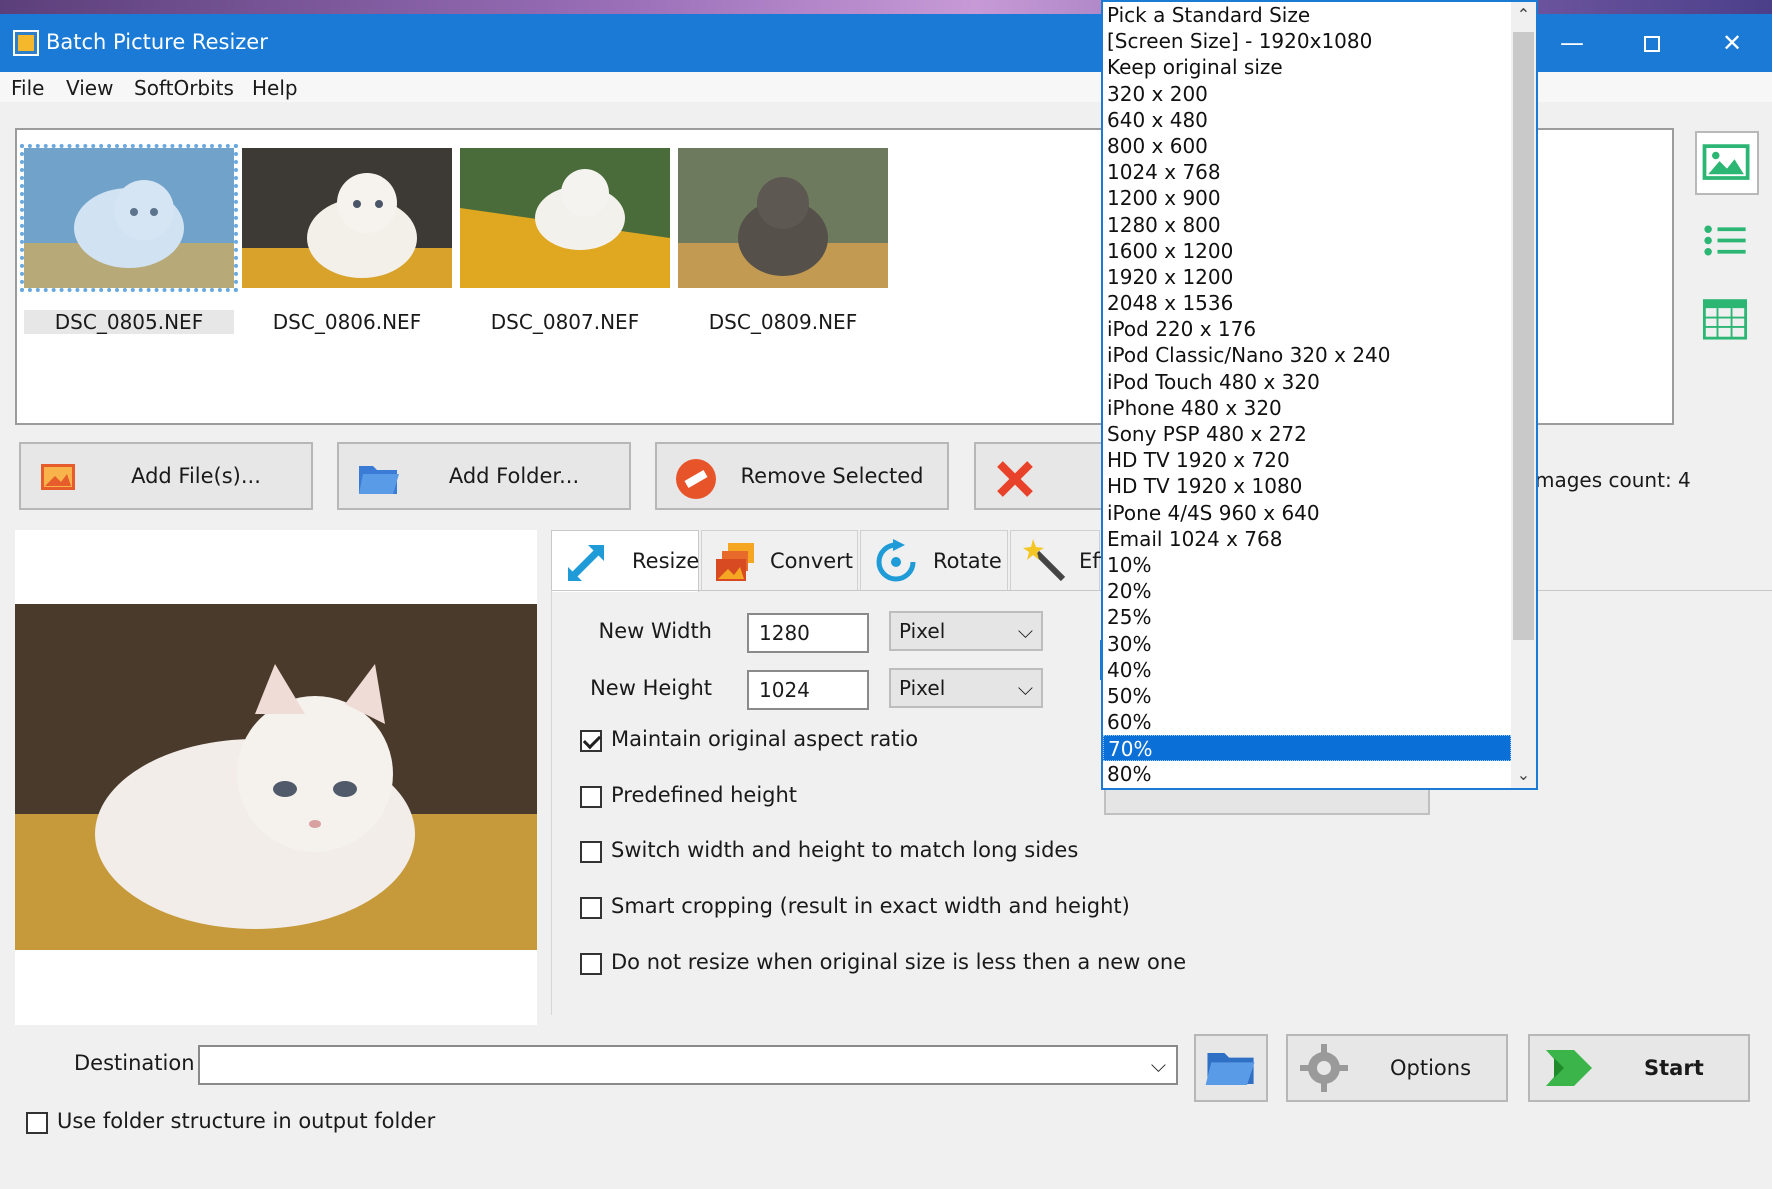 This screenshot has width=1772, height=1189. Describe the element at coordinates (1572, 43) in the screenshot. I see `minimize-button: —` at that location.